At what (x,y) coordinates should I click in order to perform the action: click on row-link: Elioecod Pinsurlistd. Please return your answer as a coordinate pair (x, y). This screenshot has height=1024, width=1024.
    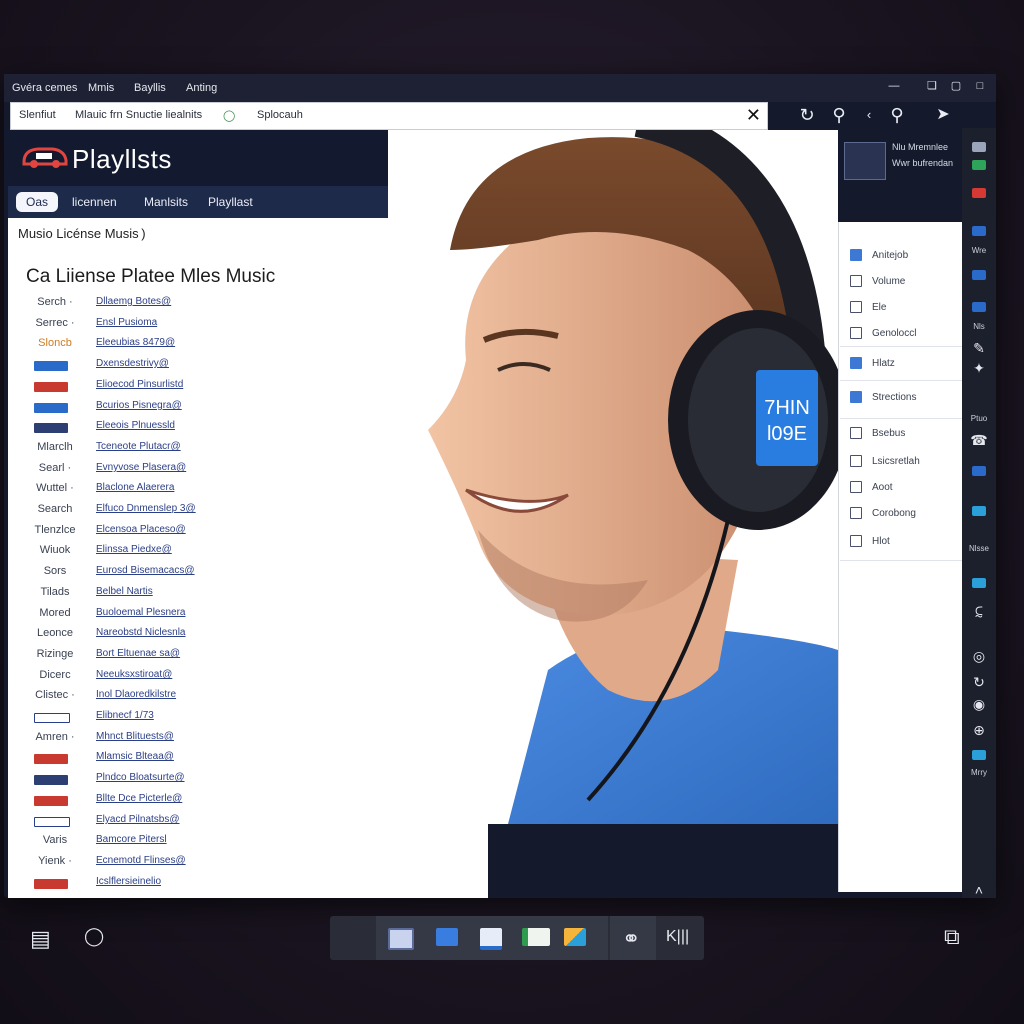
    Looking at the image, I should click on (139, 384).